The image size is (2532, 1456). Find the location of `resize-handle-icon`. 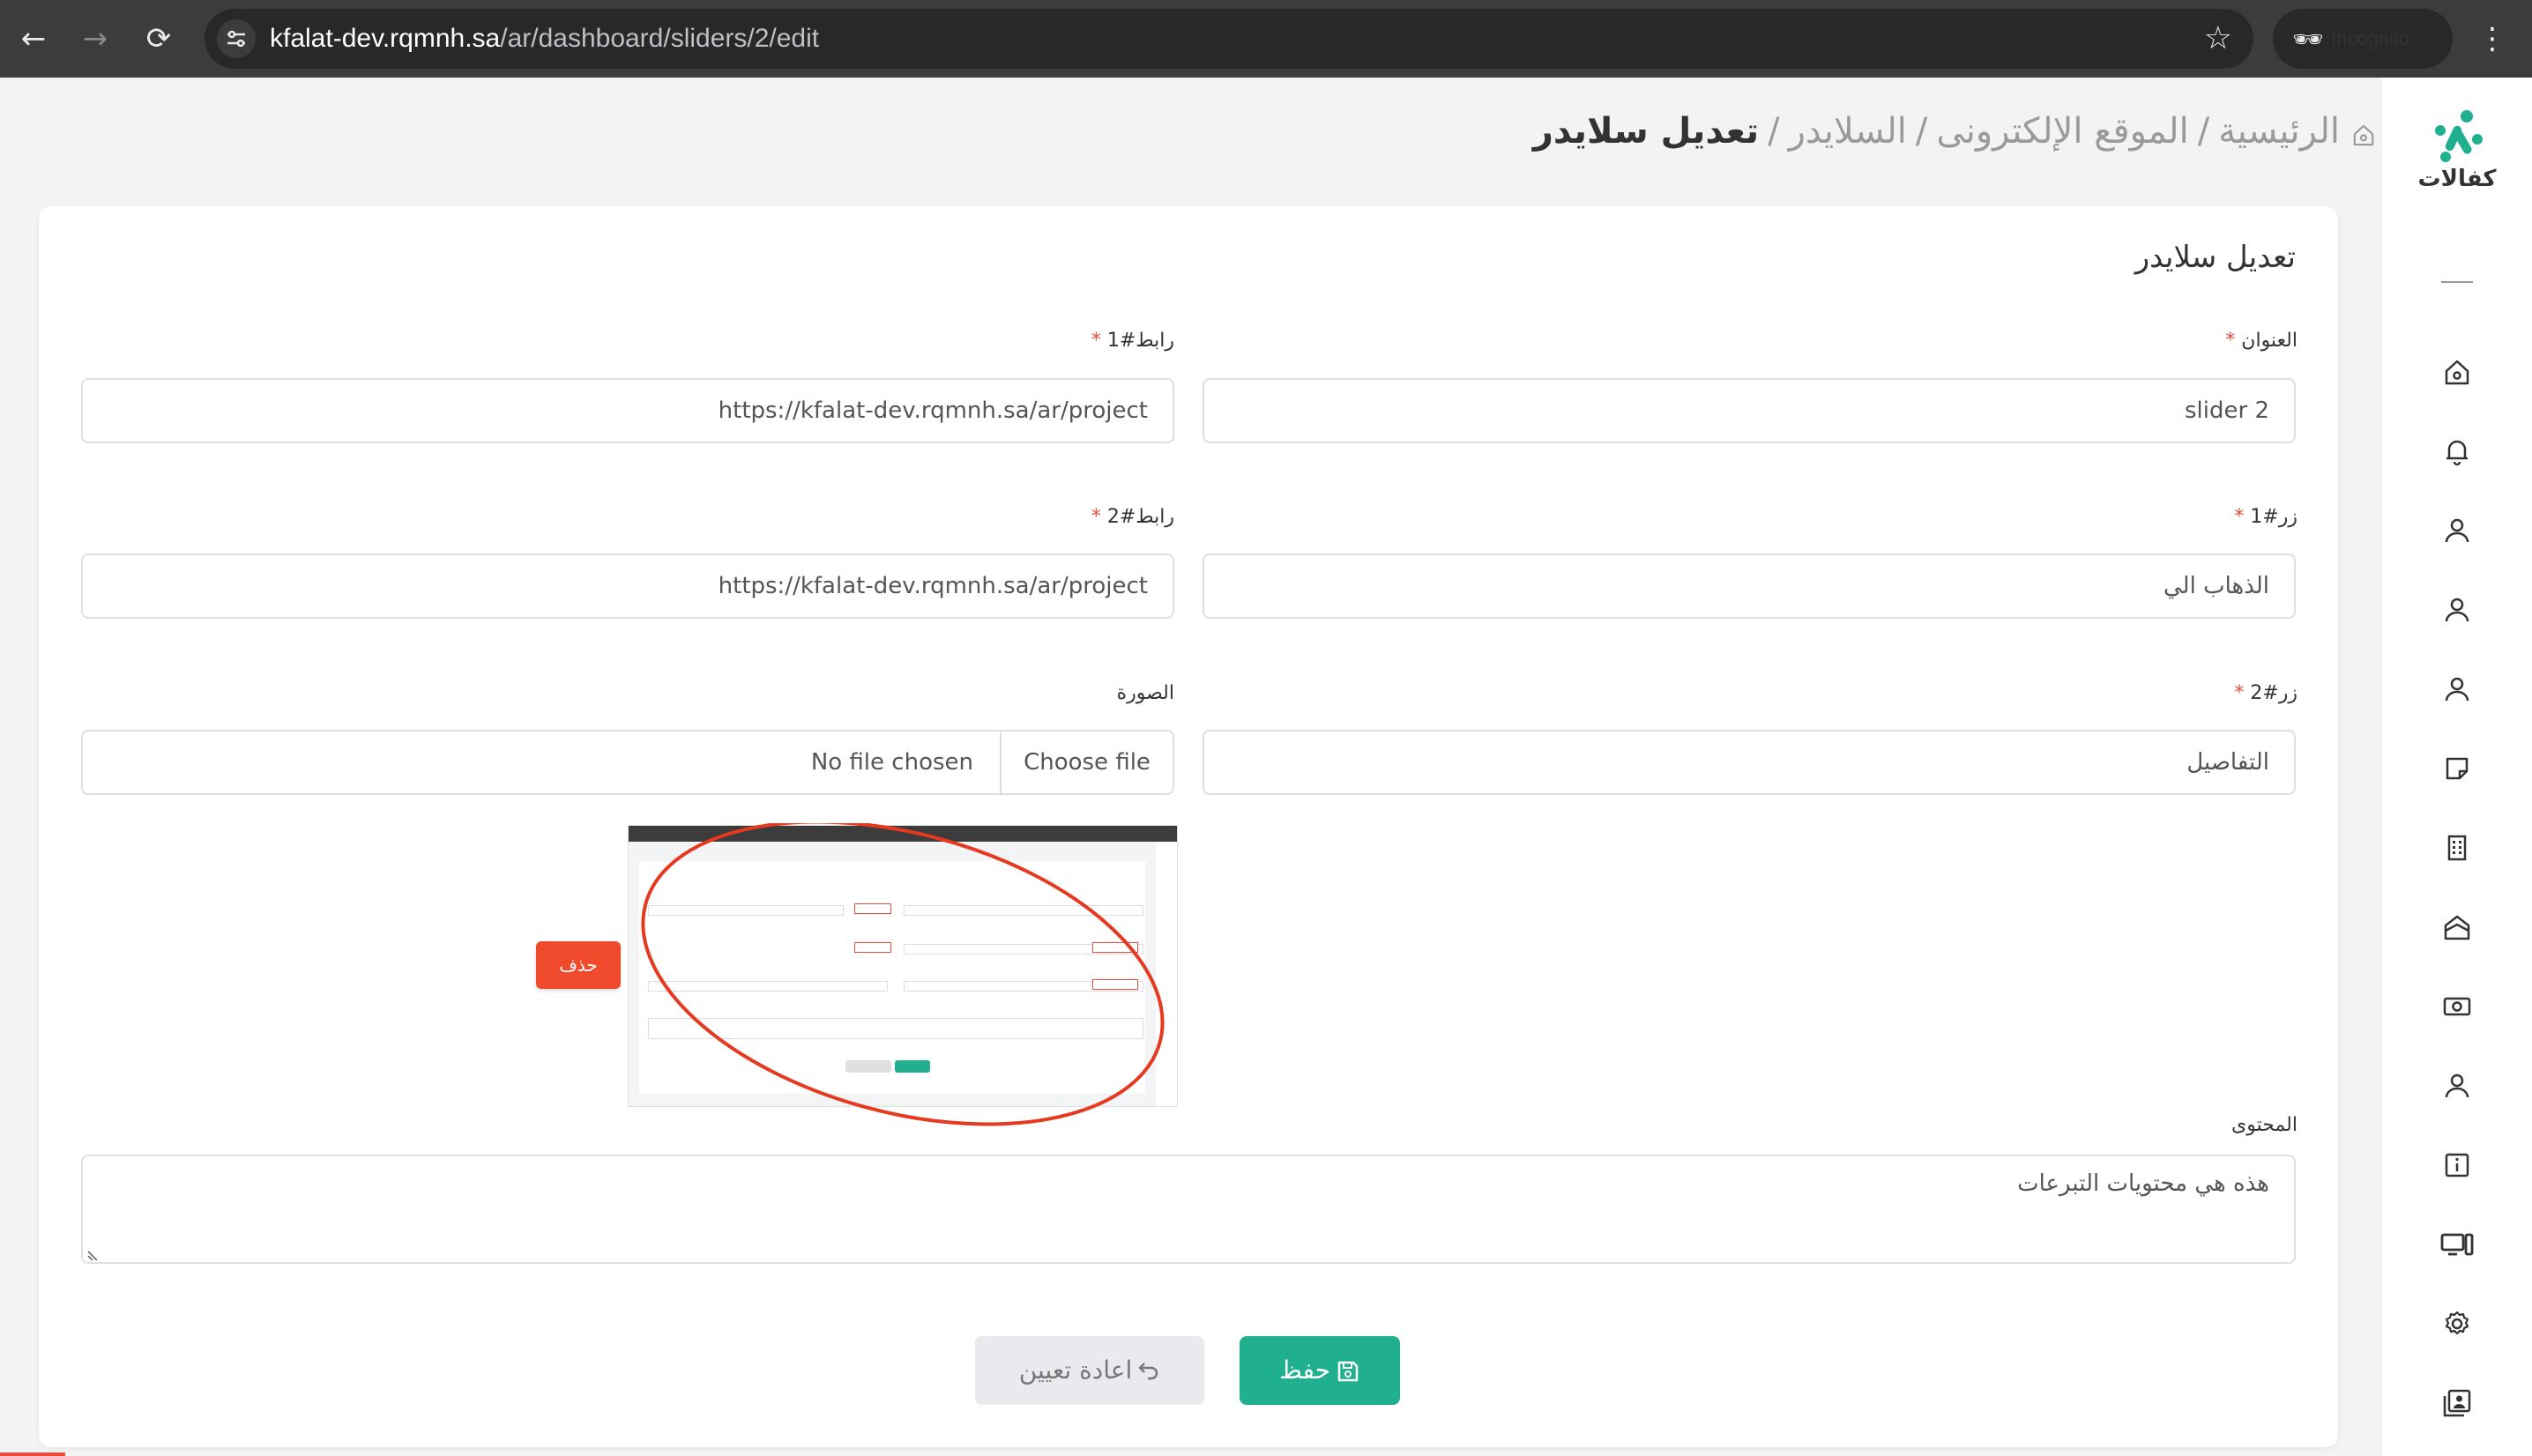

resize-handle-icon is located at coordinates (93, 1254).